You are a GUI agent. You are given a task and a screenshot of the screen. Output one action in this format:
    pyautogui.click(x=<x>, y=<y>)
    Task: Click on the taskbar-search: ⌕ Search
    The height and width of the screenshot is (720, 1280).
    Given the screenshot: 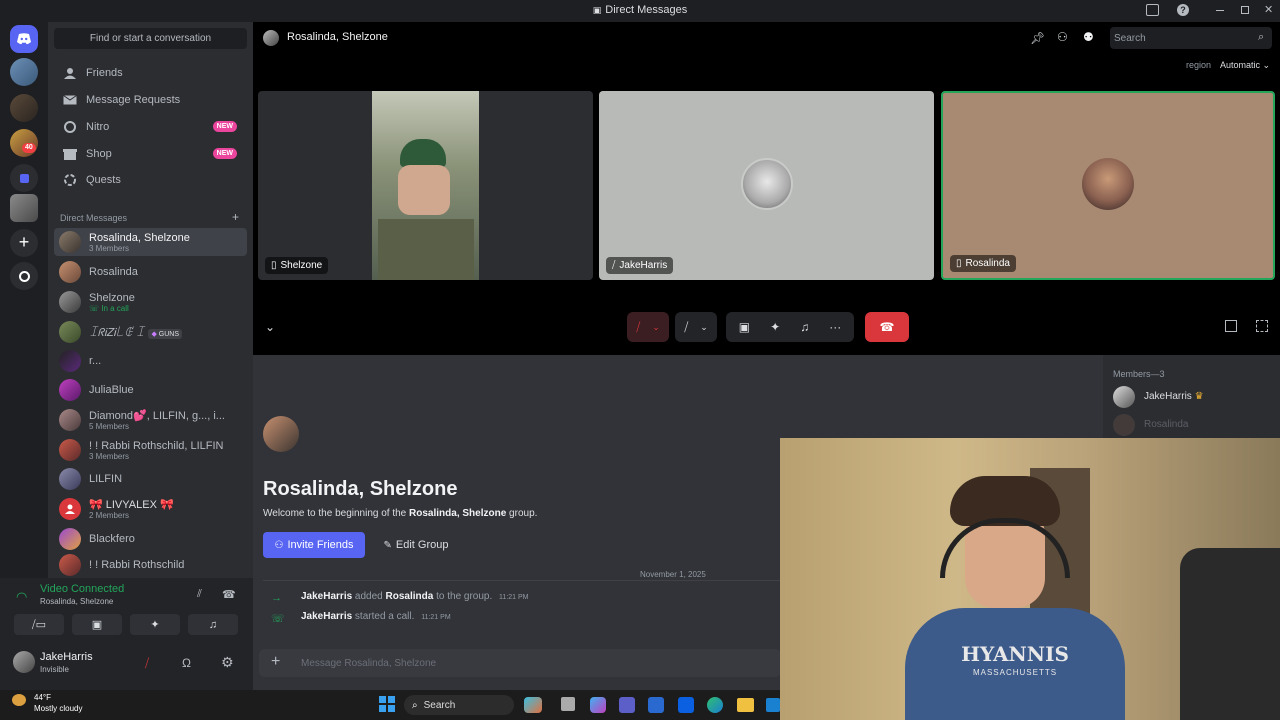 What is the action you would take?
    pyautogui.click(x=459, y=705)
    